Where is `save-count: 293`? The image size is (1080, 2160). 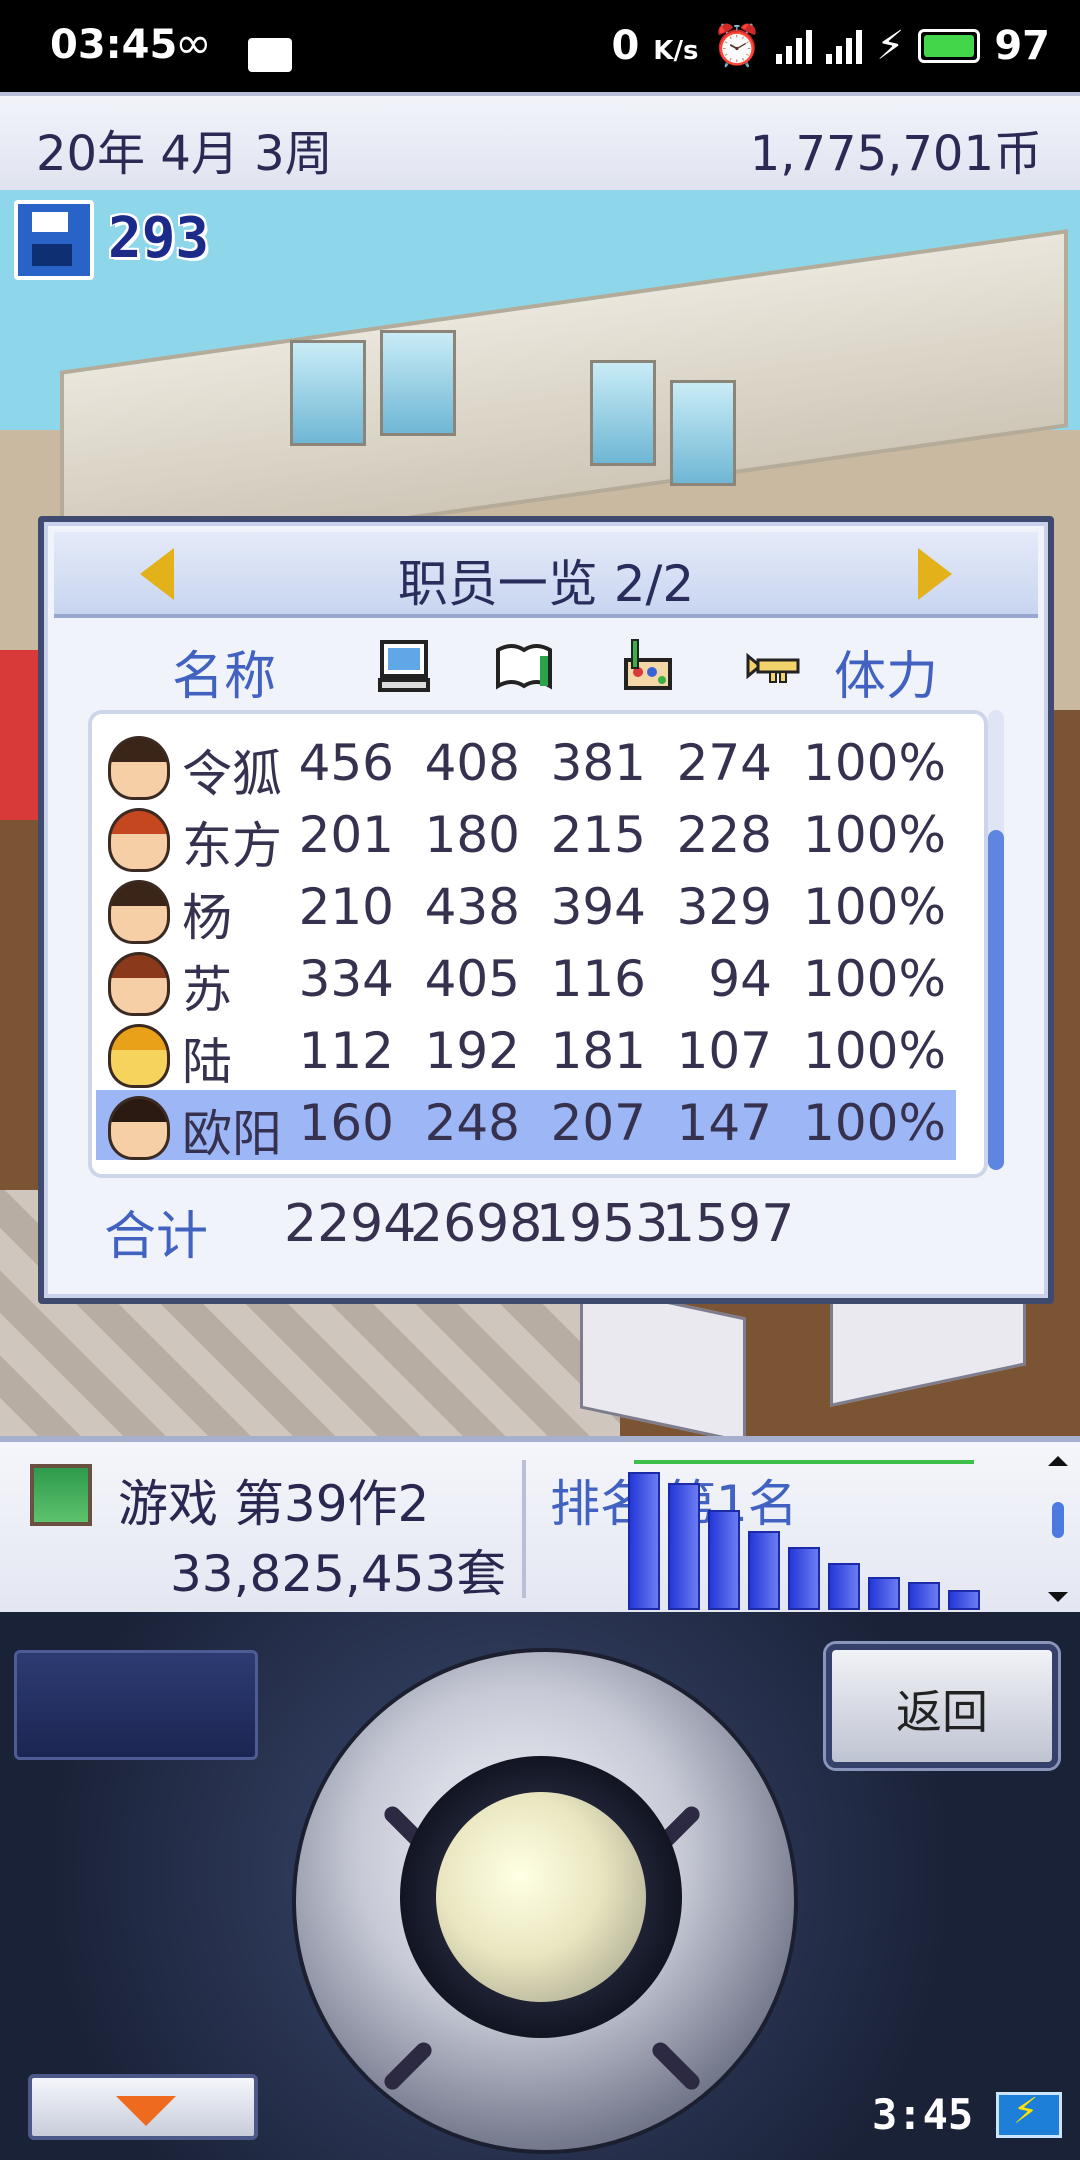
save-count: 293 is located at coordinates (159, 238).